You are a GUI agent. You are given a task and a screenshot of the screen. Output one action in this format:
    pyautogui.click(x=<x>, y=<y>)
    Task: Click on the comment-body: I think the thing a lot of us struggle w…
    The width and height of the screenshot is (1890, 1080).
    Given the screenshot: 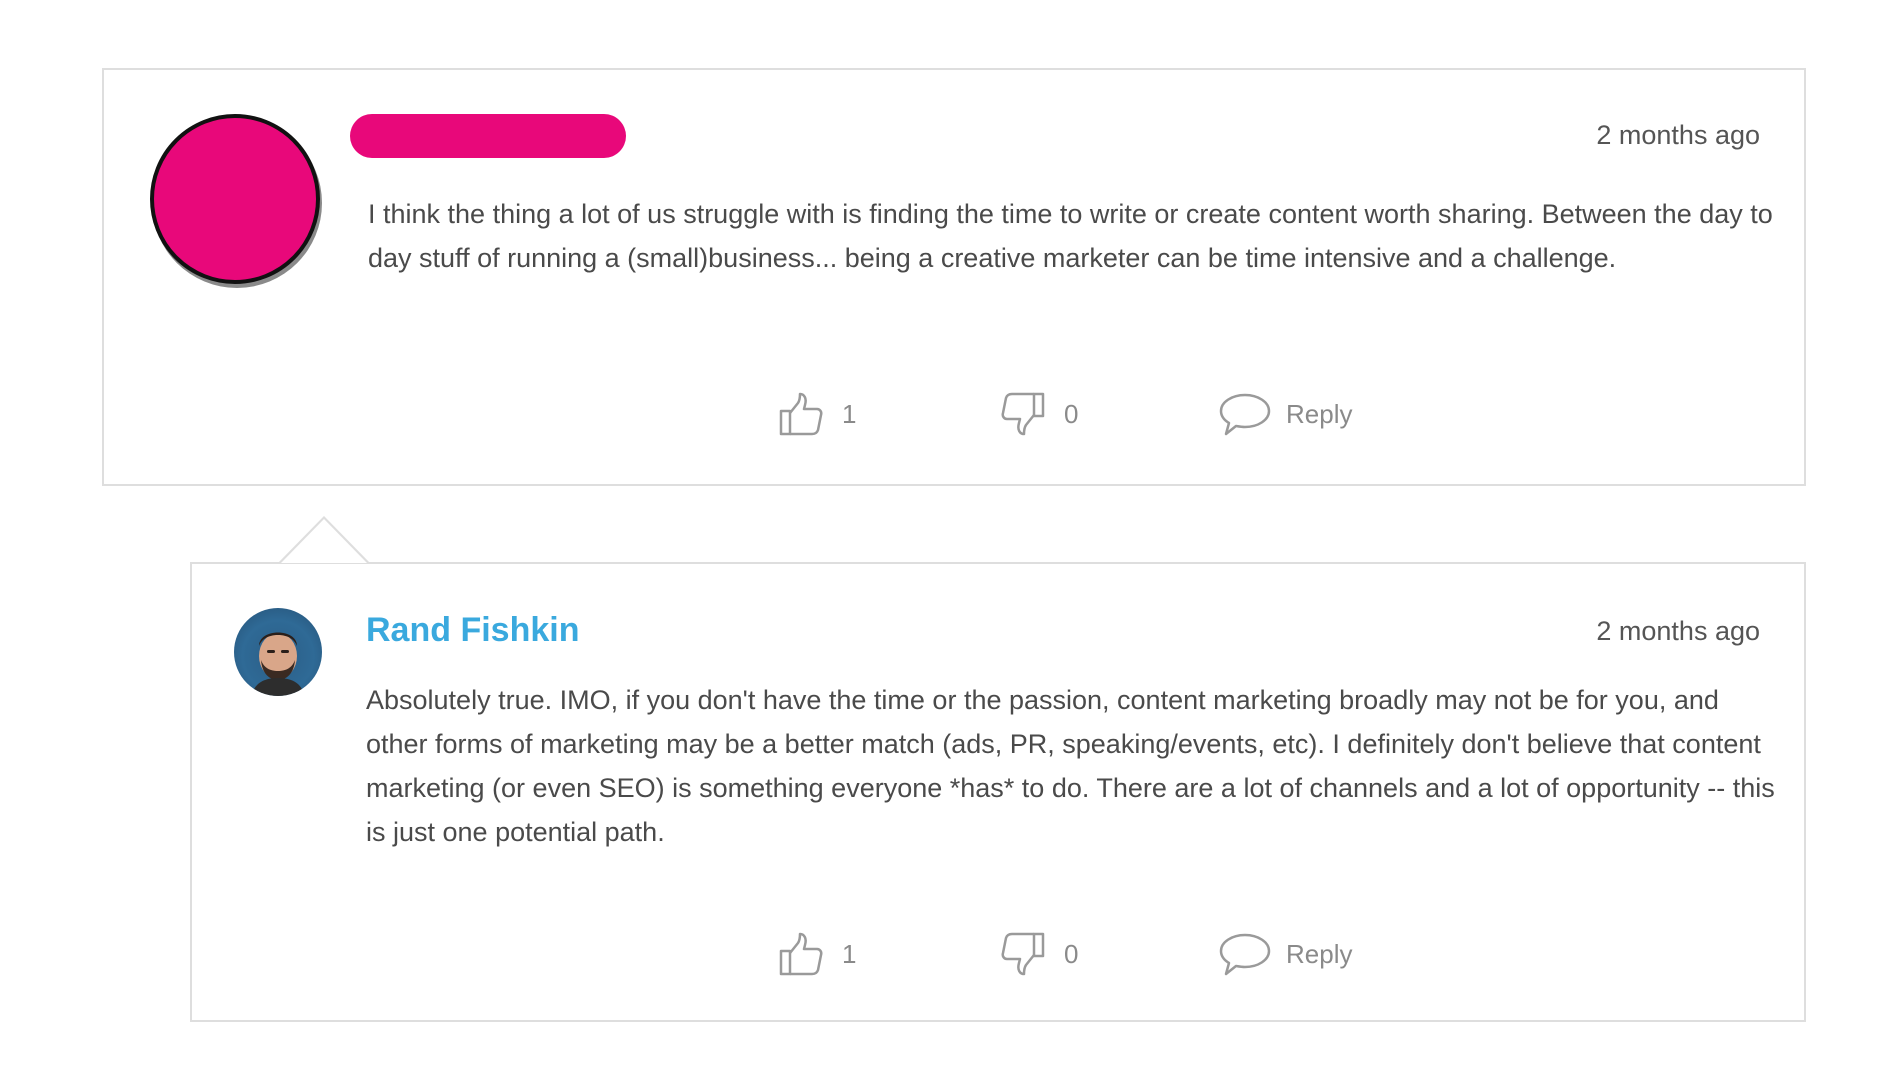 What is the action you would take?
    pyautogui.click(x=1070, y=236)
    